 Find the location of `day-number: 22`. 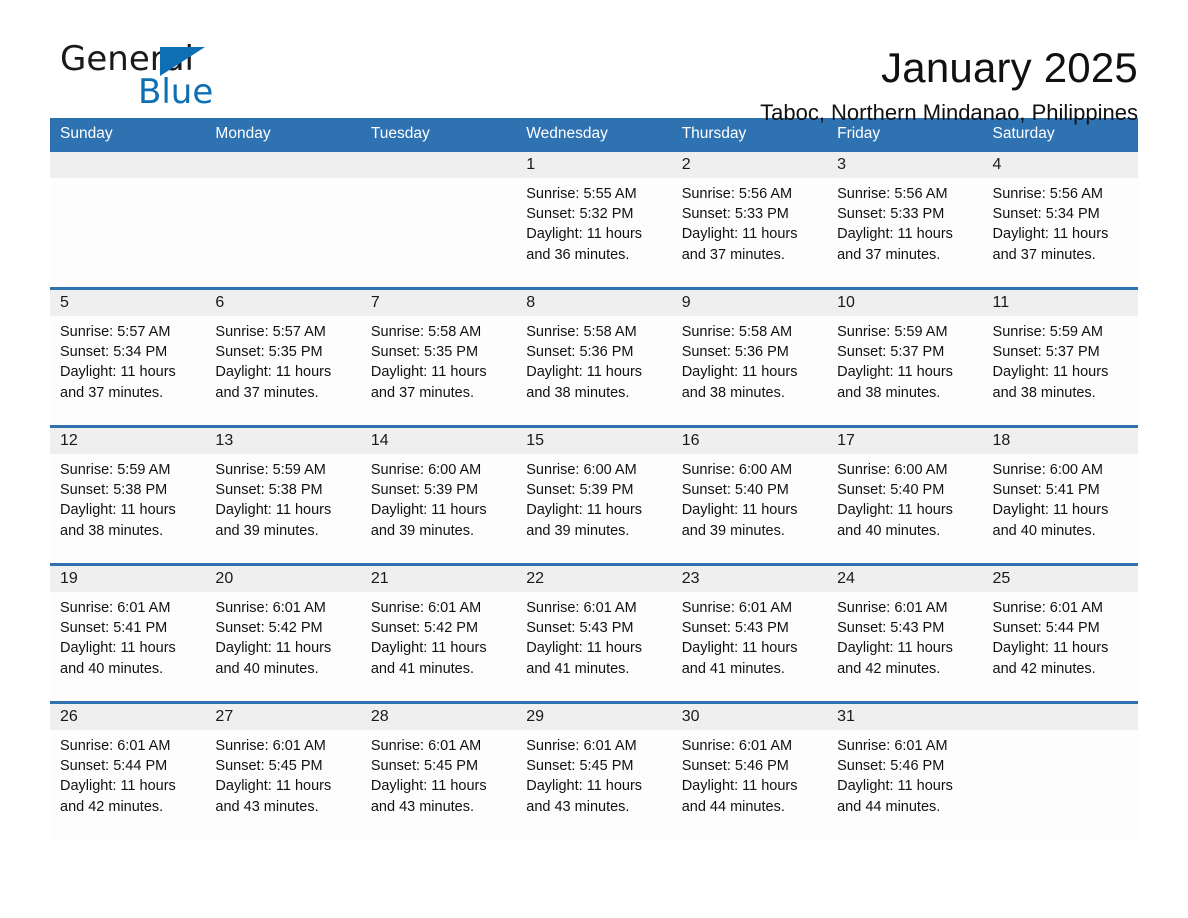

day-number: 22 is located at coordinates (535, 578).